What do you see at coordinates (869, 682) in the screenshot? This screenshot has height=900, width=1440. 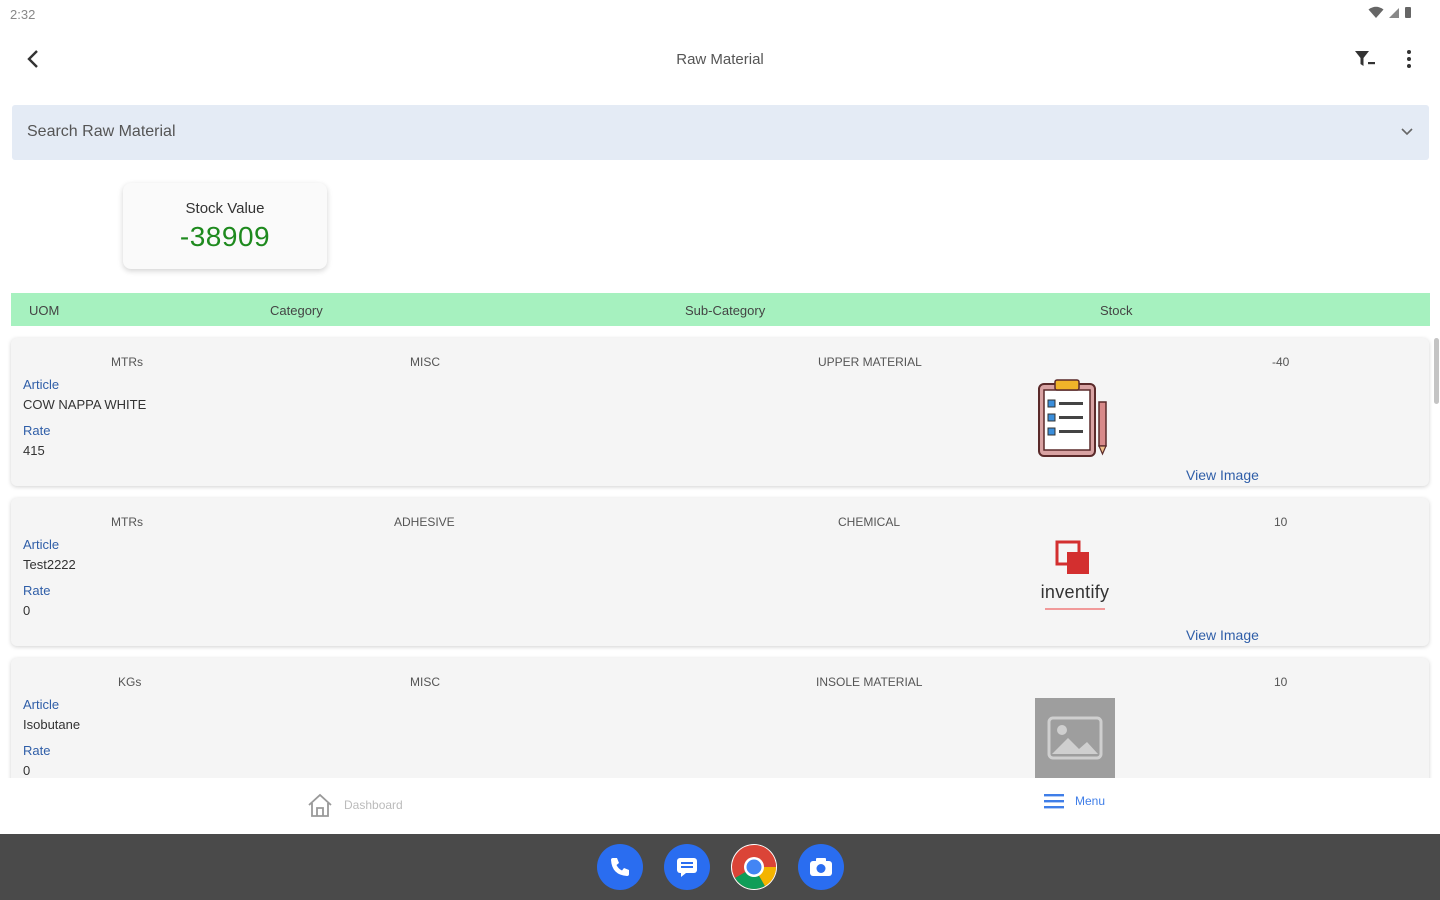 I see `item-sub-category: INSOLE MATERIAL` at bounding box center [869, 682].